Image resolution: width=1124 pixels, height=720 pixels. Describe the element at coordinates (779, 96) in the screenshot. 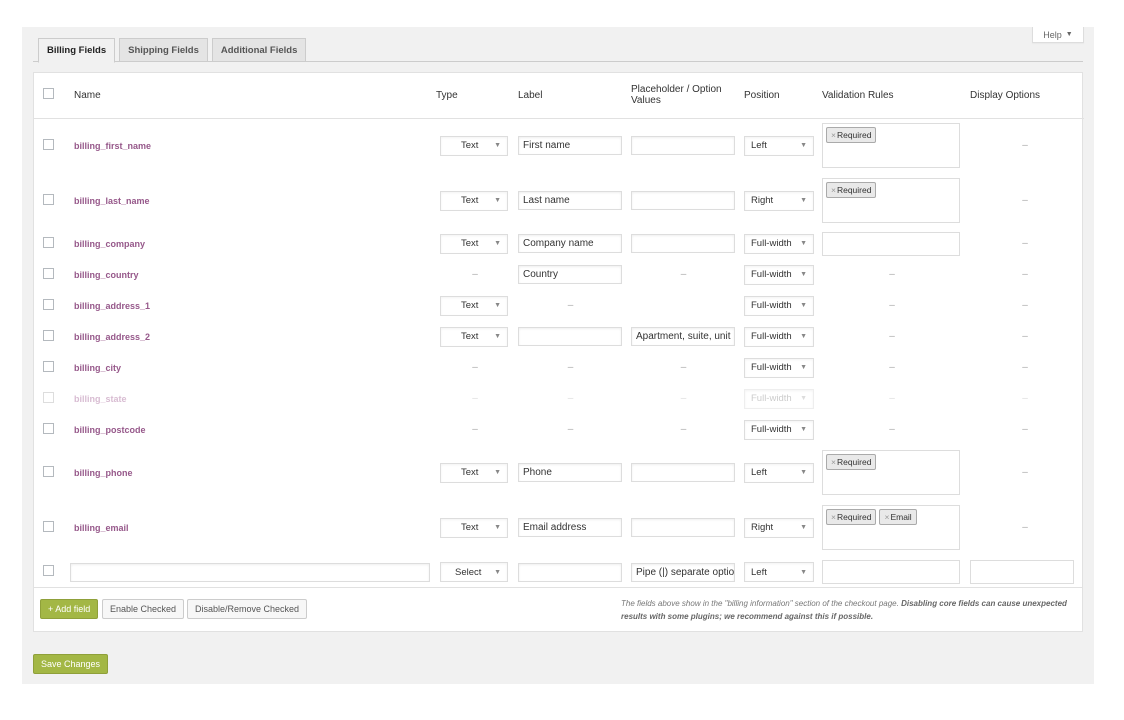

I see `col-position: Position` at that location.